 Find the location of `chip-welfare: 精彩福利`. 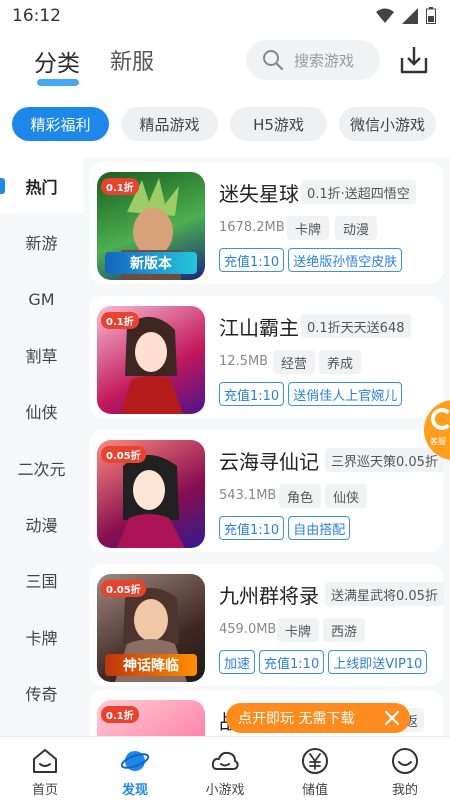

chip-welfare: 精彩福利 is located at coordinates (60, 124).